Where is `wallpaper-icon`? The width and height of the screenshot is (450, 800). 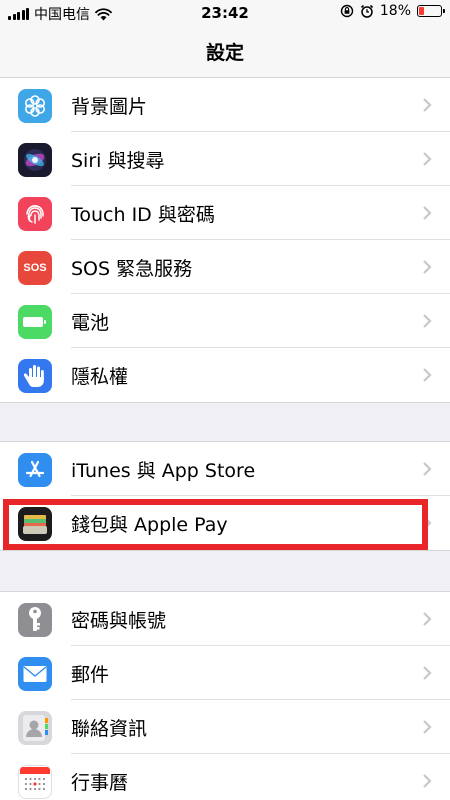 wallpaper-icon is located at coordinates (35, 106).